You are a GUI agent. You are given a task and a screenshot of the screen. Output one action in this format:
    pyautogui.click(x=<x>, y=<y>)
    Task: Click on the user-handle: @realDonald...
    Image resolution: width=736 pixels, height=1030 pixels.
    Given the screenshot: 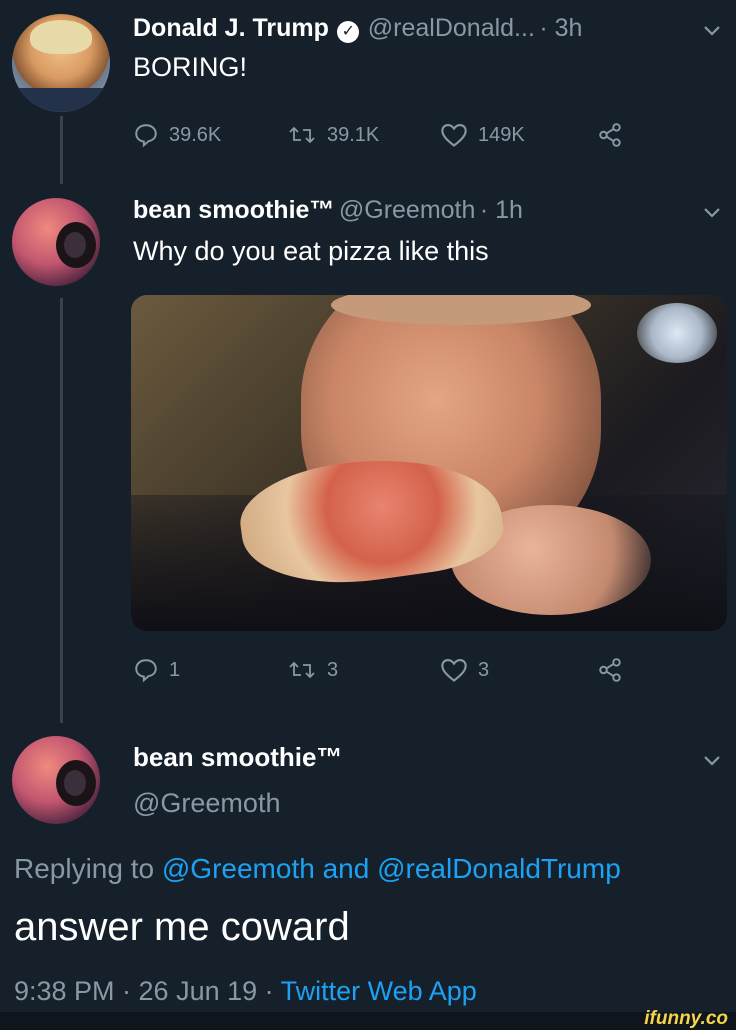 What is the action you would take?
    pyautogui.click(x=451, y=28)
    